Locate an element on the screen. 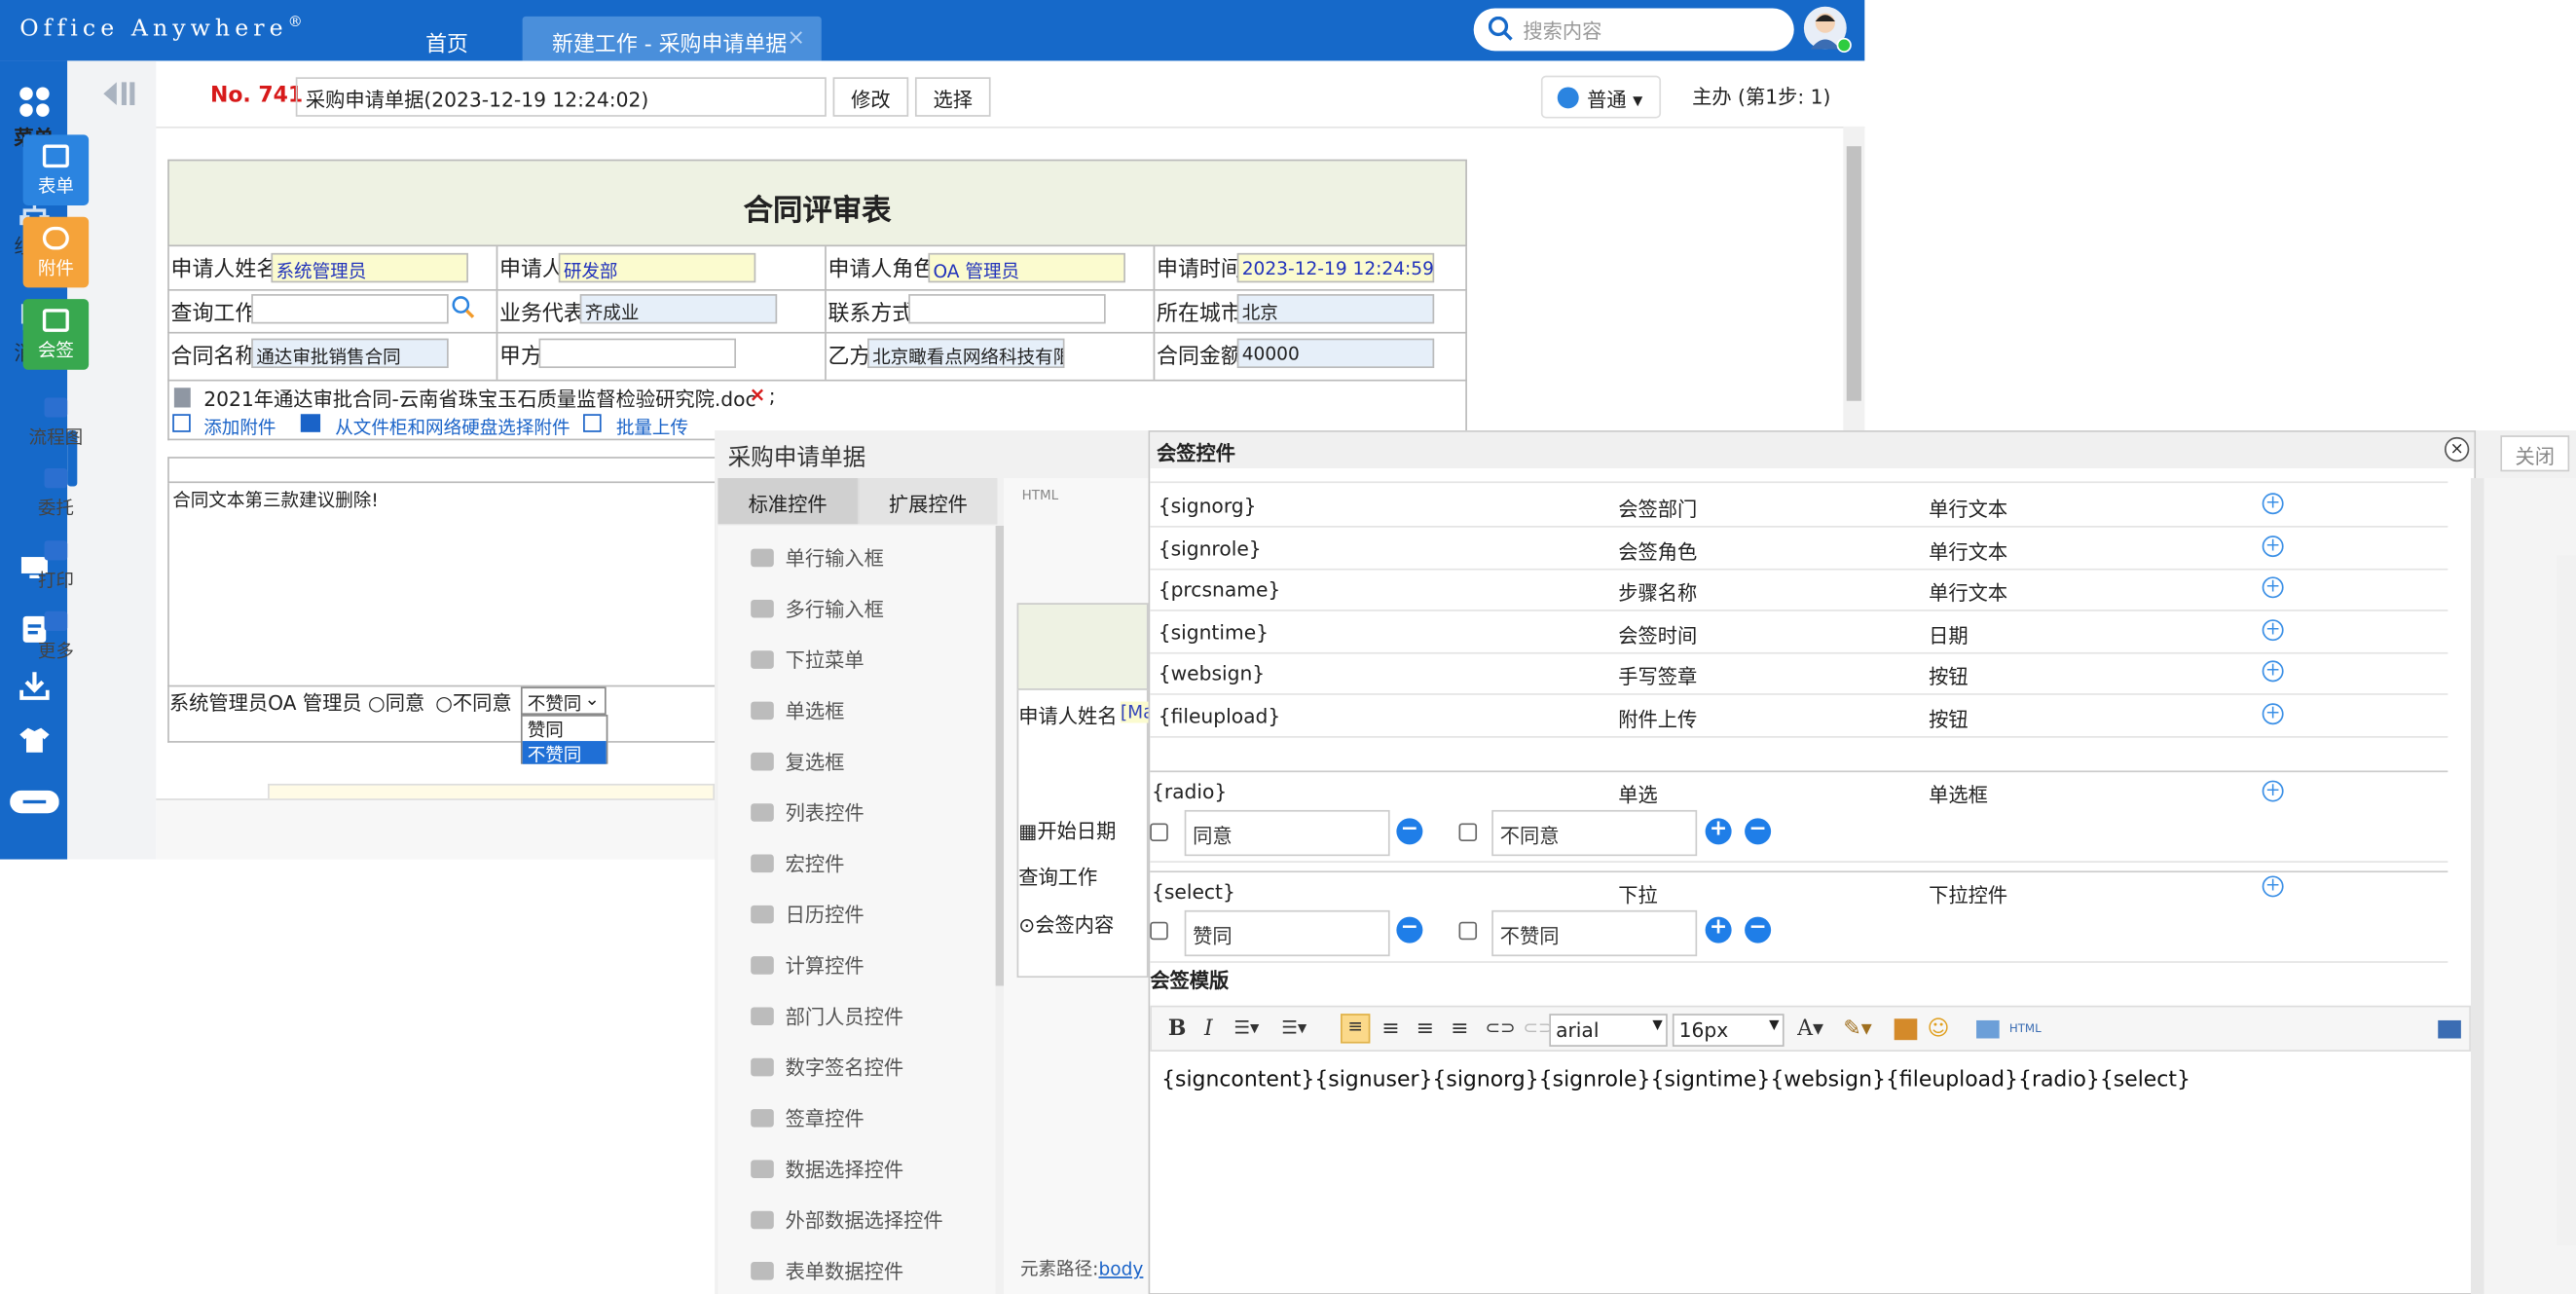  font-family-select: arial ▼ is located at coordinates (1608, 1030).